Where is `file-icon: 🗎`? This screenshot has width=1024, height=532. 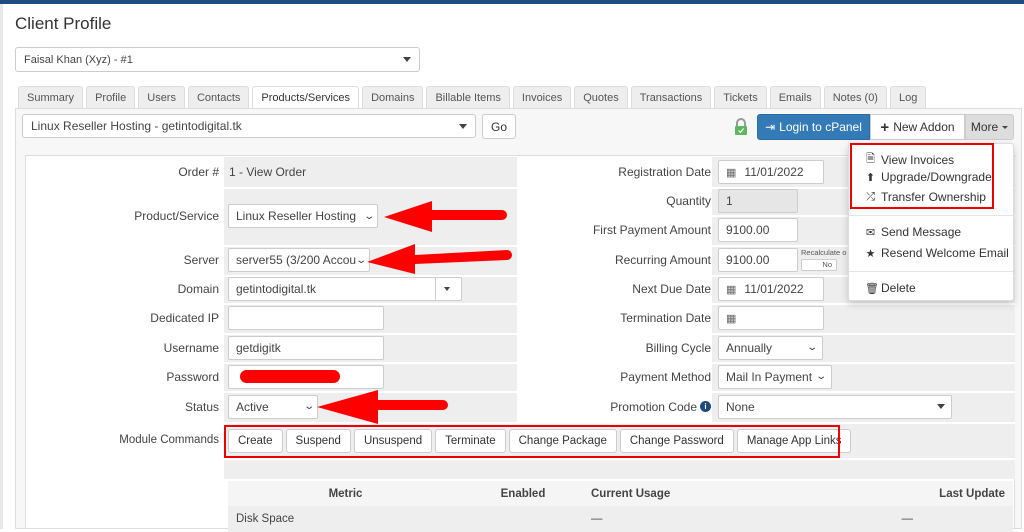
file-icon: 🗎 is located at coordinates (870, 159).